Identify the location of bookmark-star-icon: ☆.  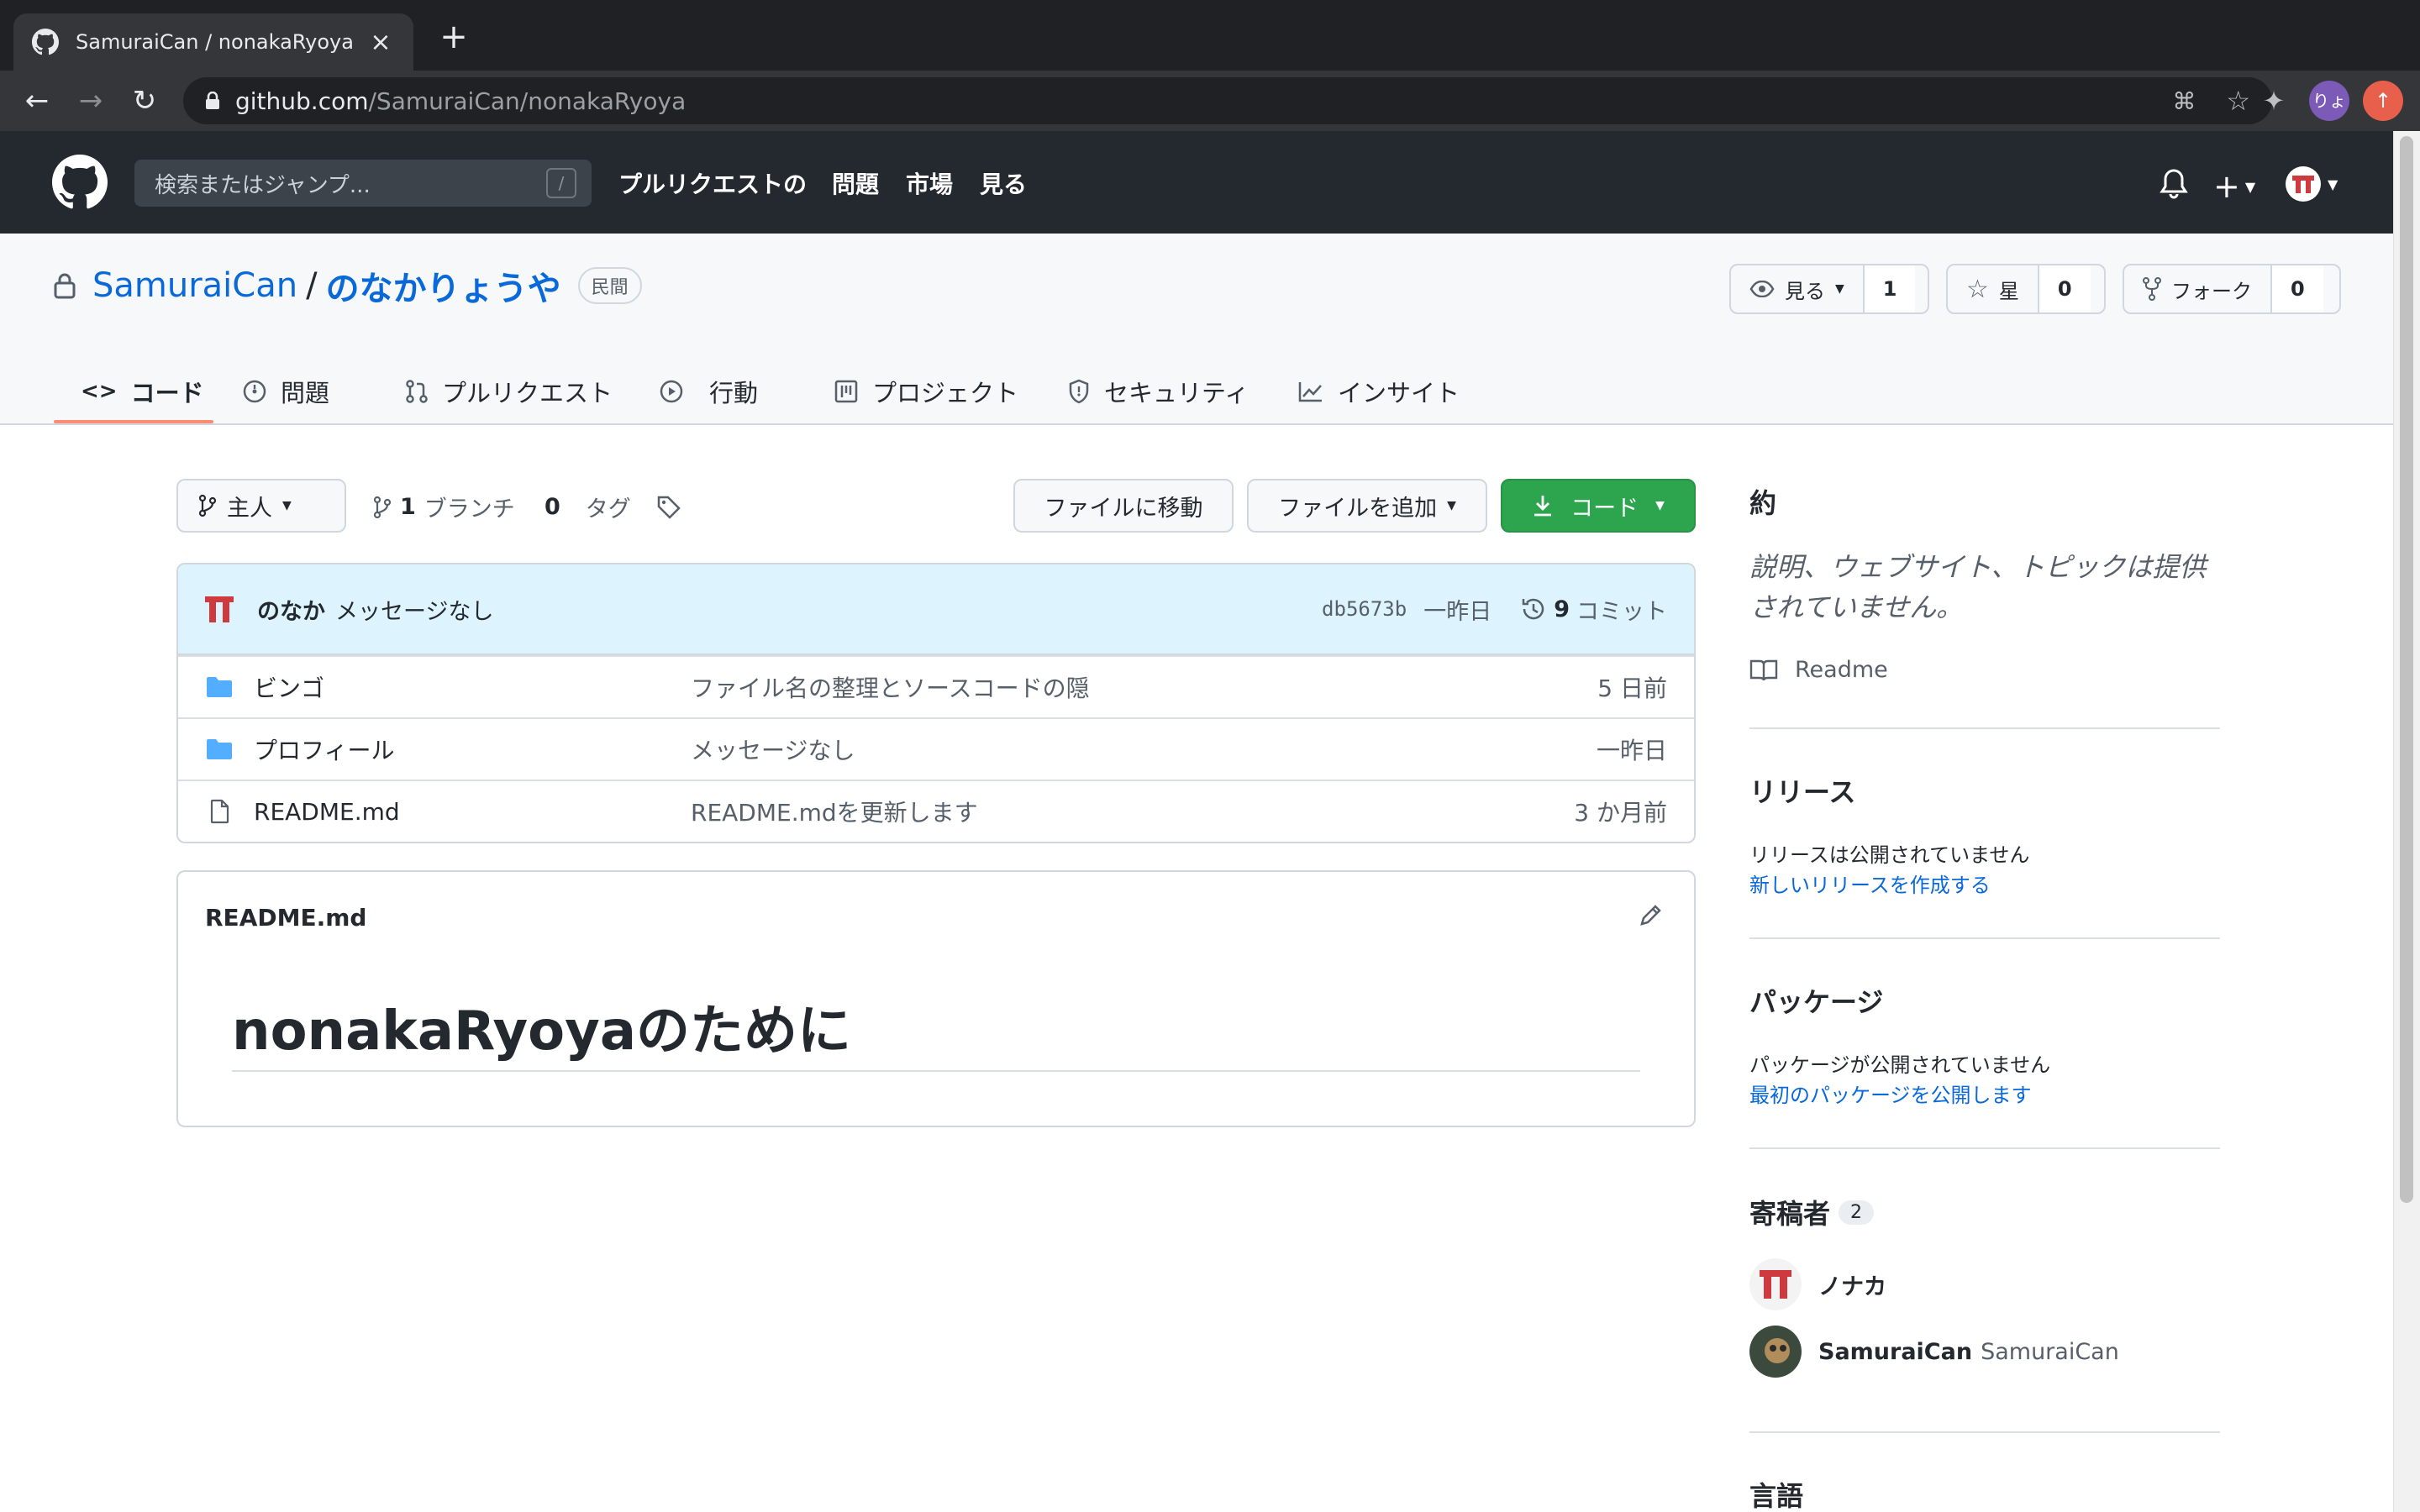
(2238, 101).